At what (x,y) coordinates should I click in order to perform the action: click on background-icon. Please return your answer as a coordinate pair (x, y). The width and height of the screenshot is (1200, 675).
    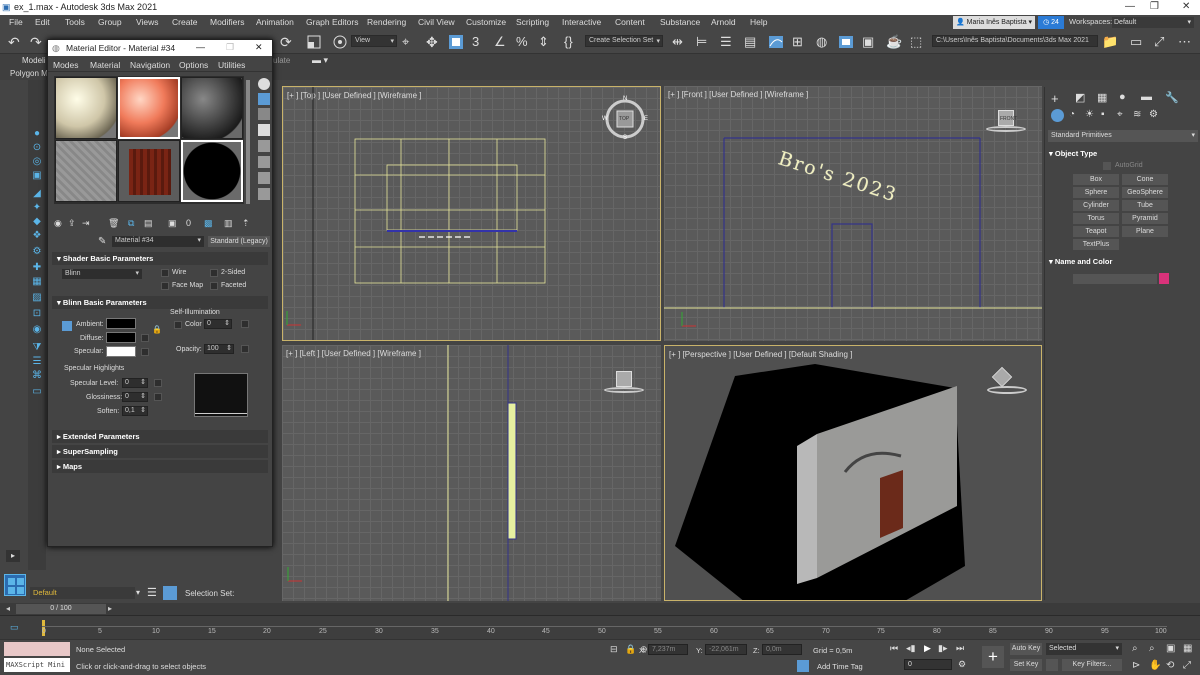
    Looking at the image, I should click on (264, 114).